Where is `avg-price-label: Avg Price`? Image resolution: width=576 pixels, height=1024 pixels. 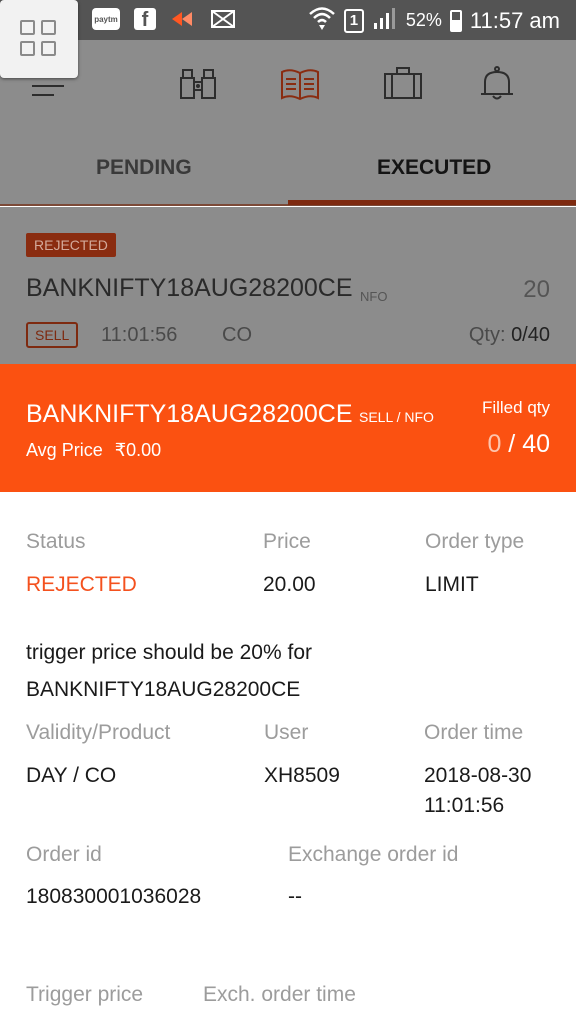
avg-price-label: Avg Price is located at coordinates (64, 450).